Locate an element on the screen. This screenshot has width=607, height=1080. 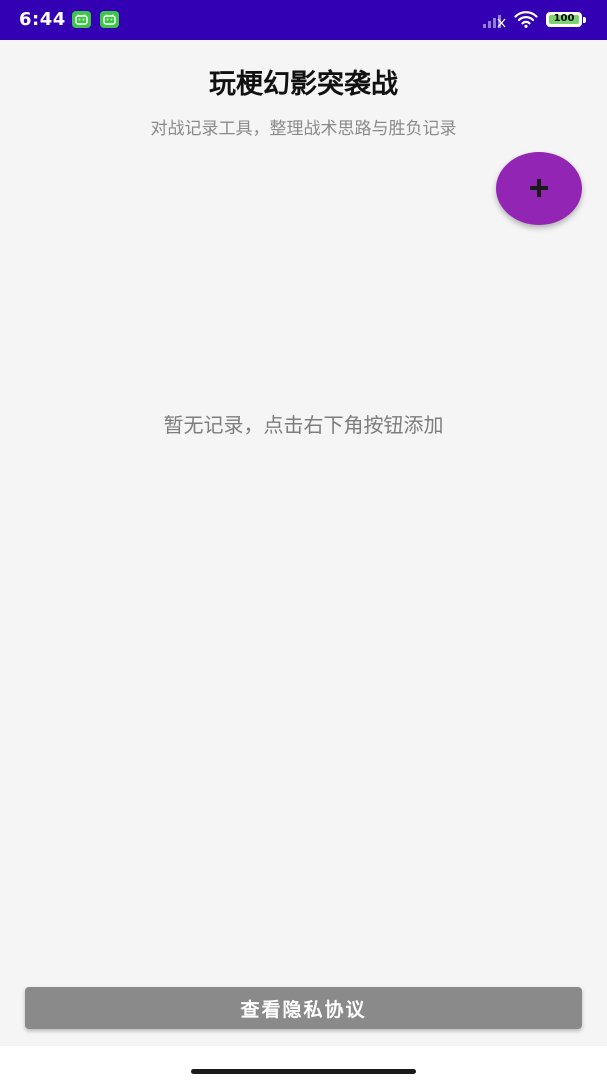
empty-state-message: 暂无记录，点击右下角按钮添加 is located at coordinates (303, 425).